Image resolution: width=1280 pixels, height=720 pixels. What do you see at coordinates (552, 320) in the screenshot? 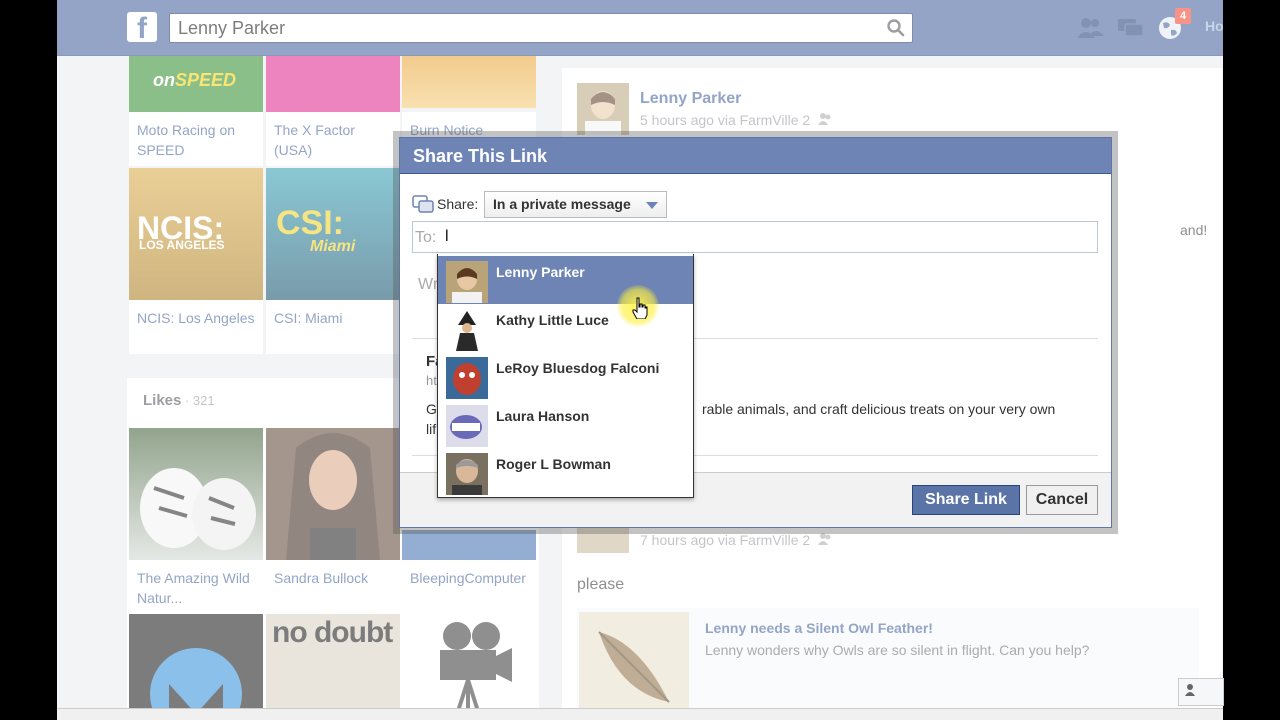
I see `suggestion-name: Kathy Little Luce` at bounding box center [552, 320].